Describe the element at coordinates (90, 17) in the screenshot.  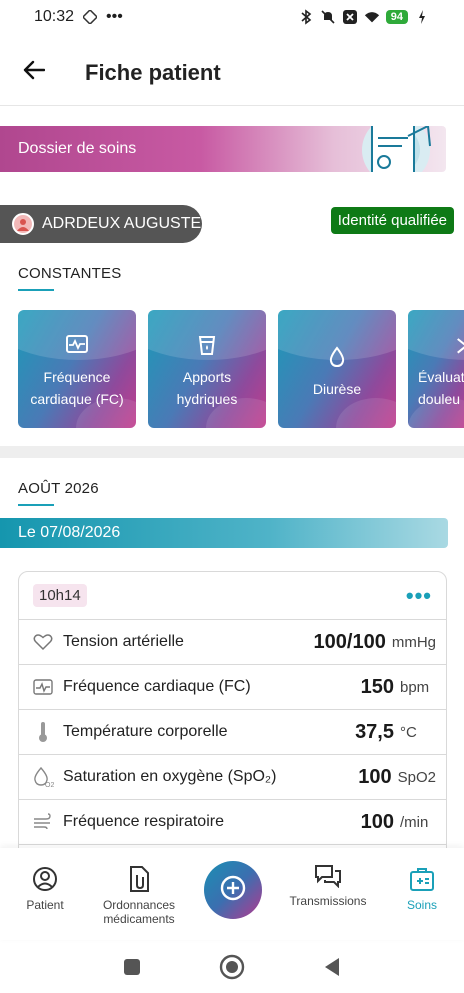
I see `notification-icon` at that location.